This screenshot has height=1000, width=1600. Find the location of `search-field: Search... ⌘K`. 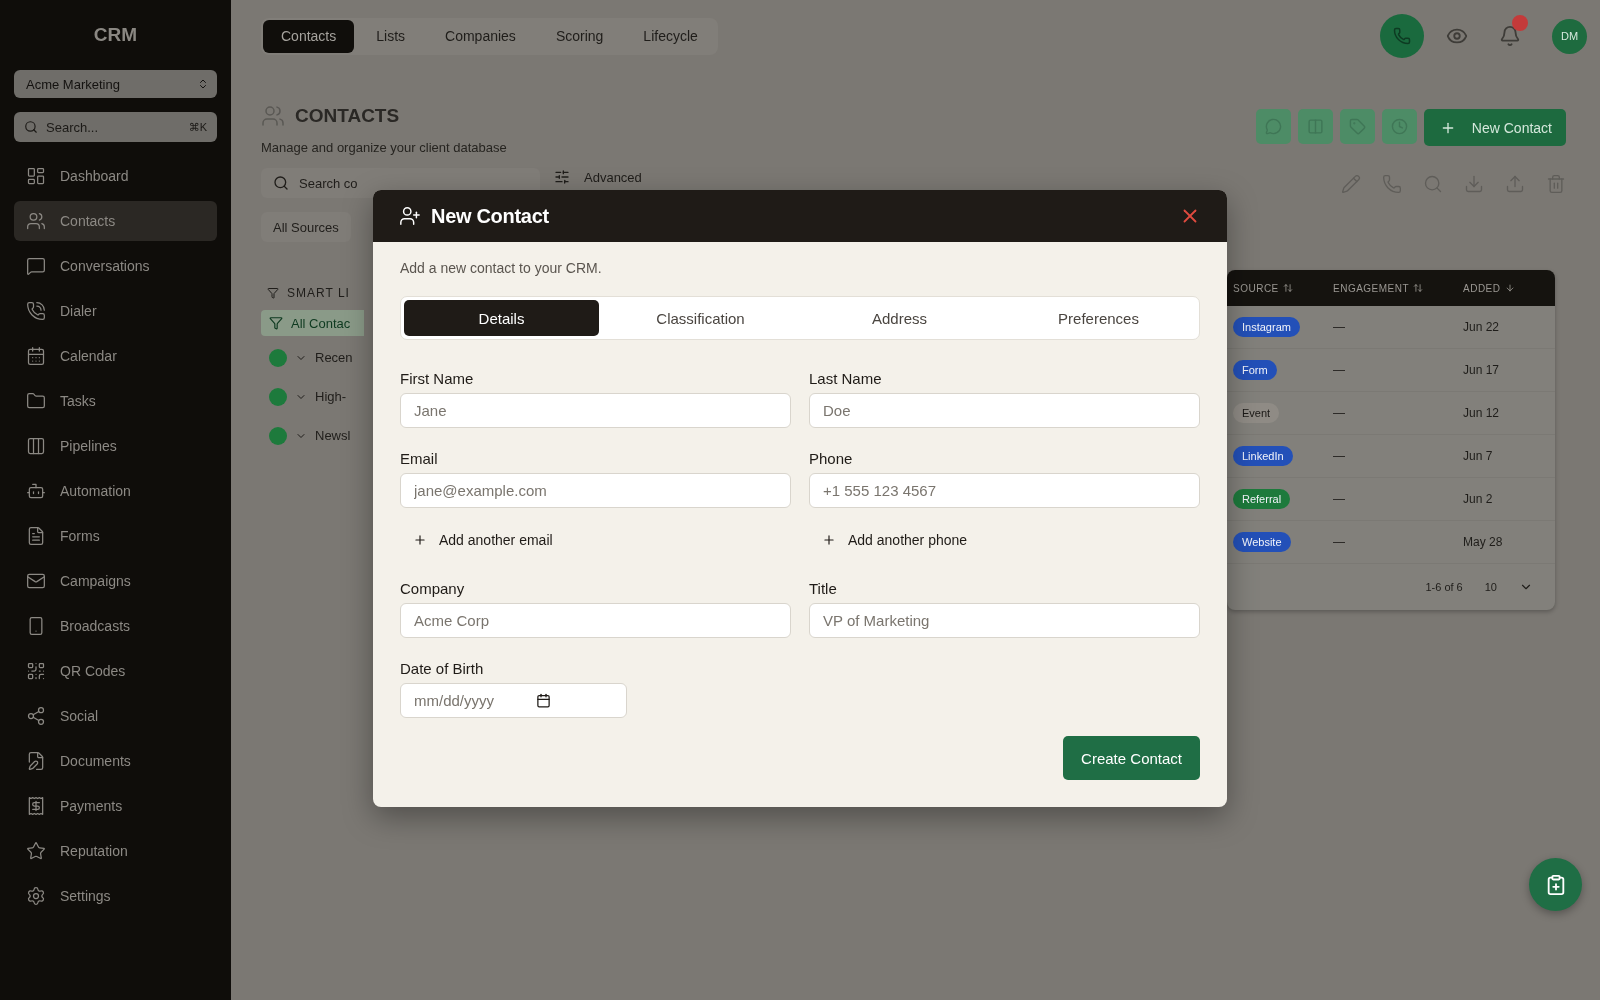

search-field: Search... ⌘K is located at coordinates (115, 127).